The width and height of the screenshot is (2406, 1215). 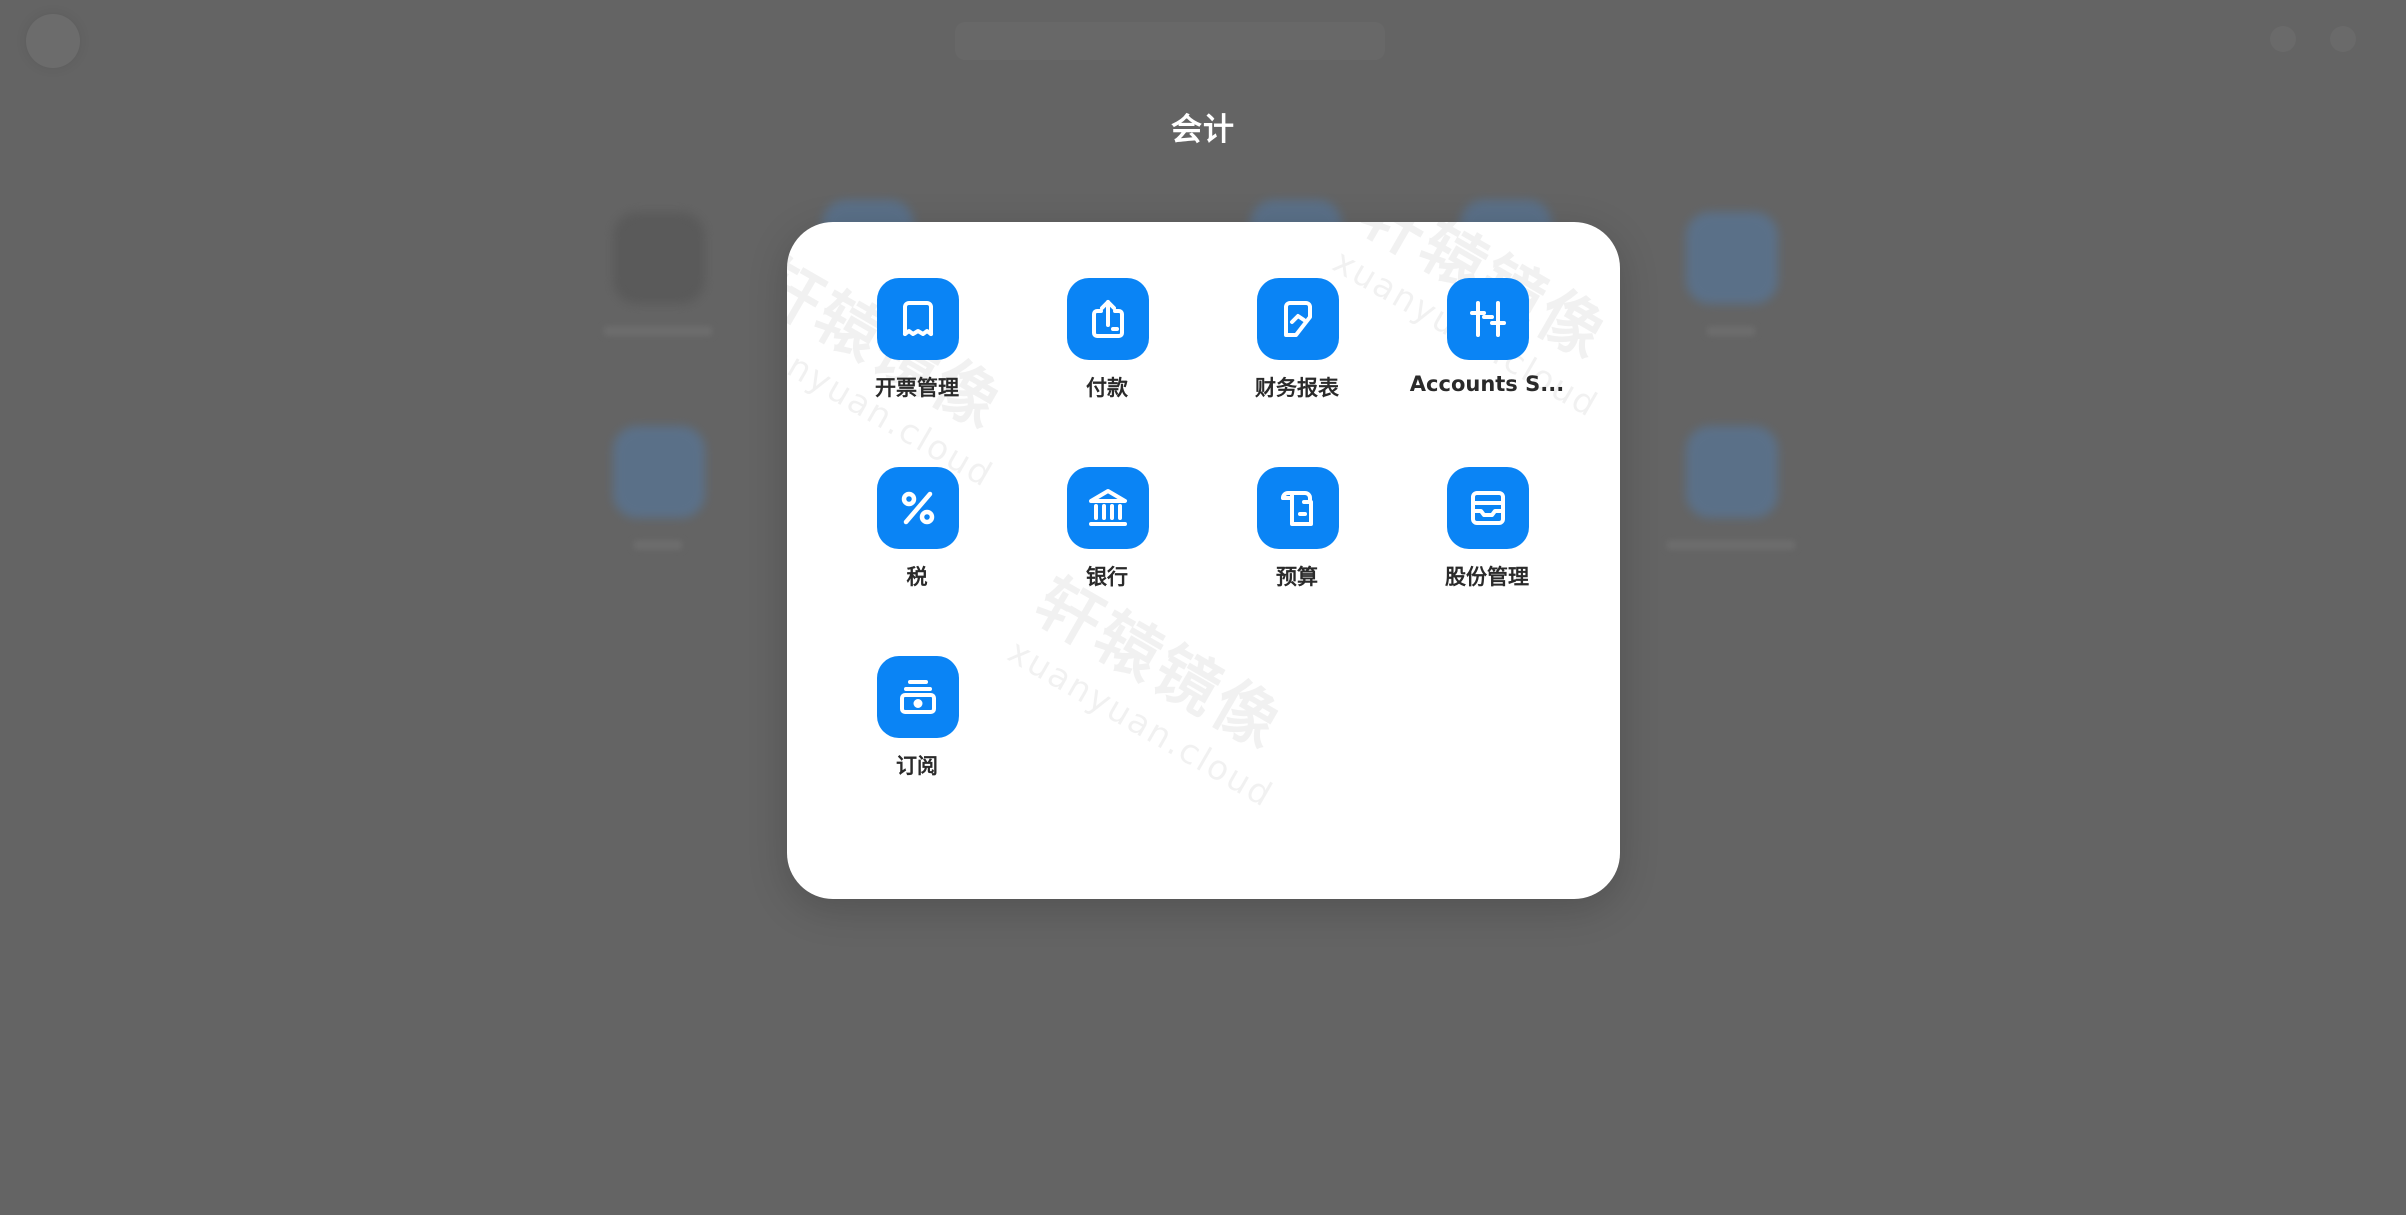 I want to click on bank-icon, so click(x=1108, y=508).